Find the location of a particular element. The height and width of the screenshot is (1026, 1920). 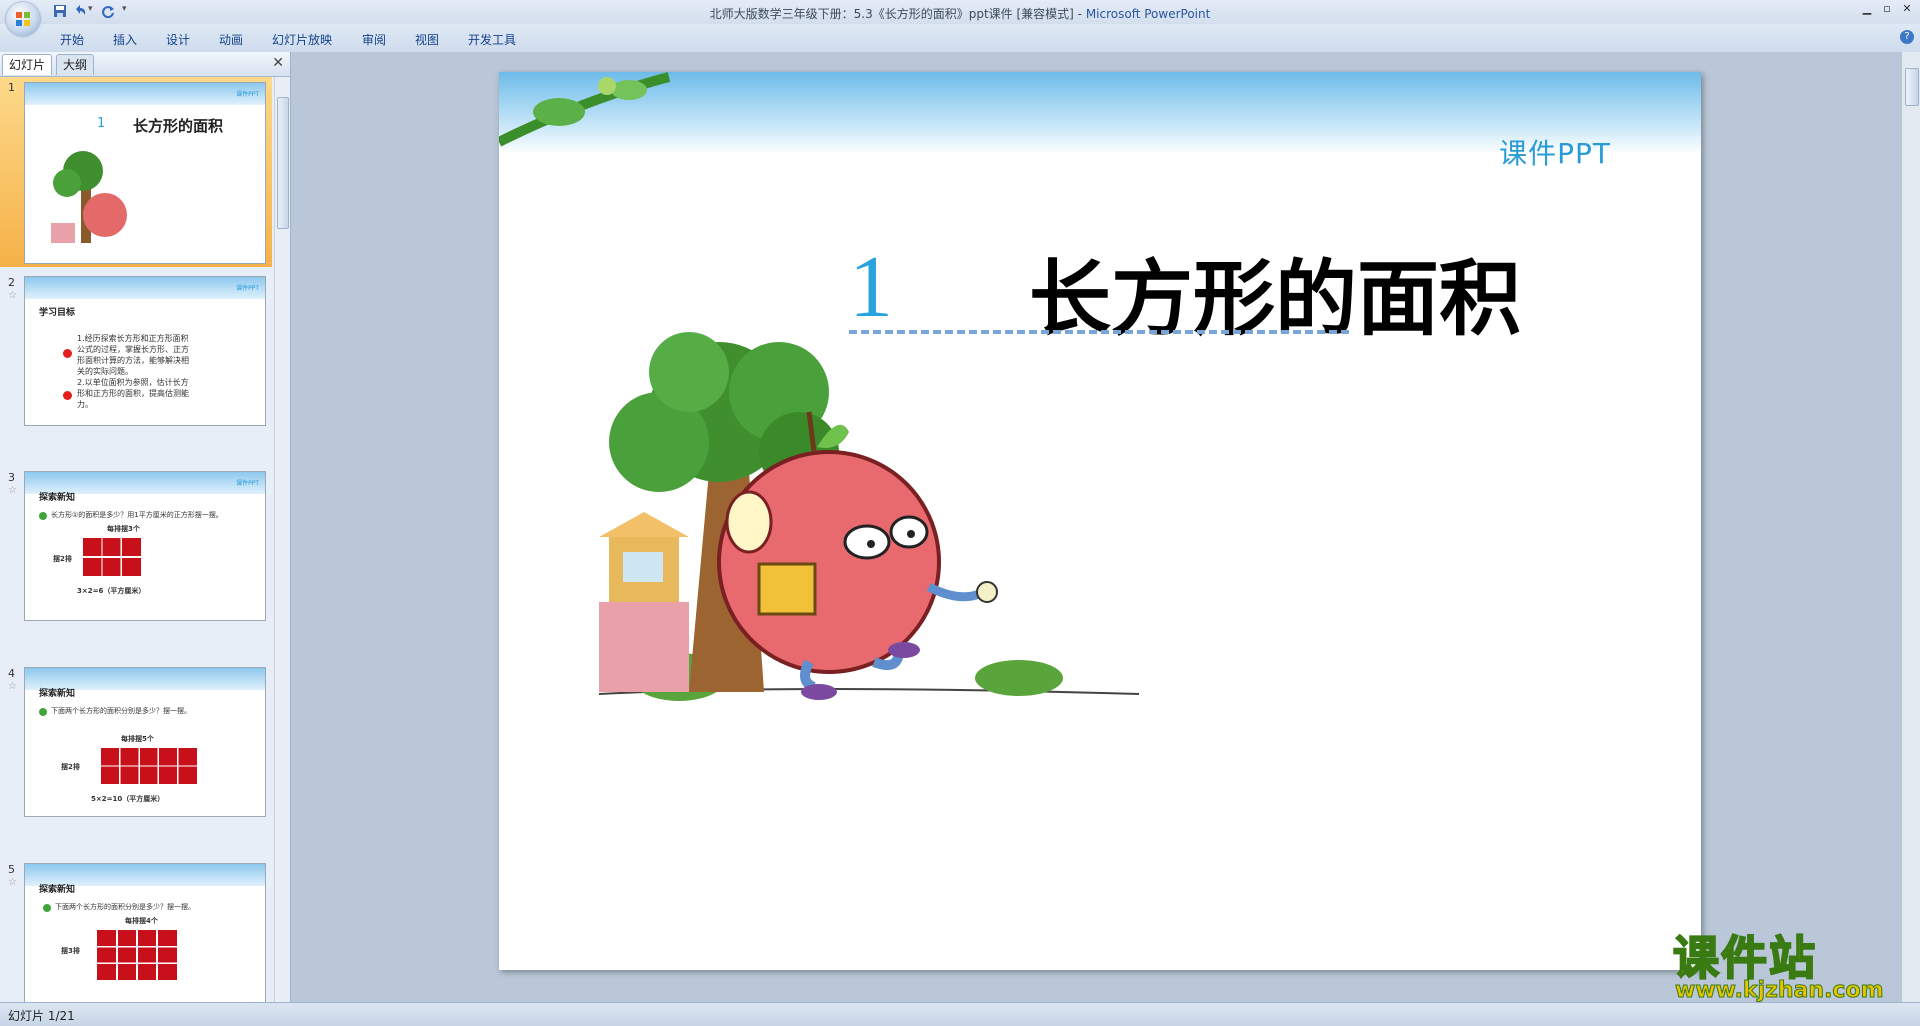

thumb-line: 形和正方形的面积，提高估测能 is located at coordinates (133, 393).